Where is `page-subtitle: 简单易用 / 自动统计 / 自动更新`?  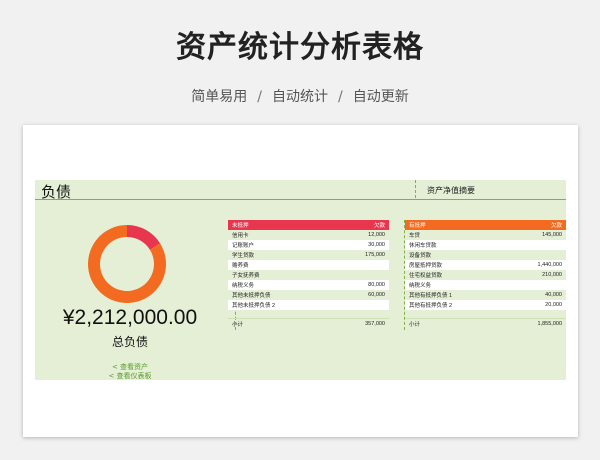 page-subtitle: 简单易用 / 自动统计 / 自动更新 is located at coordinates (300, 96).